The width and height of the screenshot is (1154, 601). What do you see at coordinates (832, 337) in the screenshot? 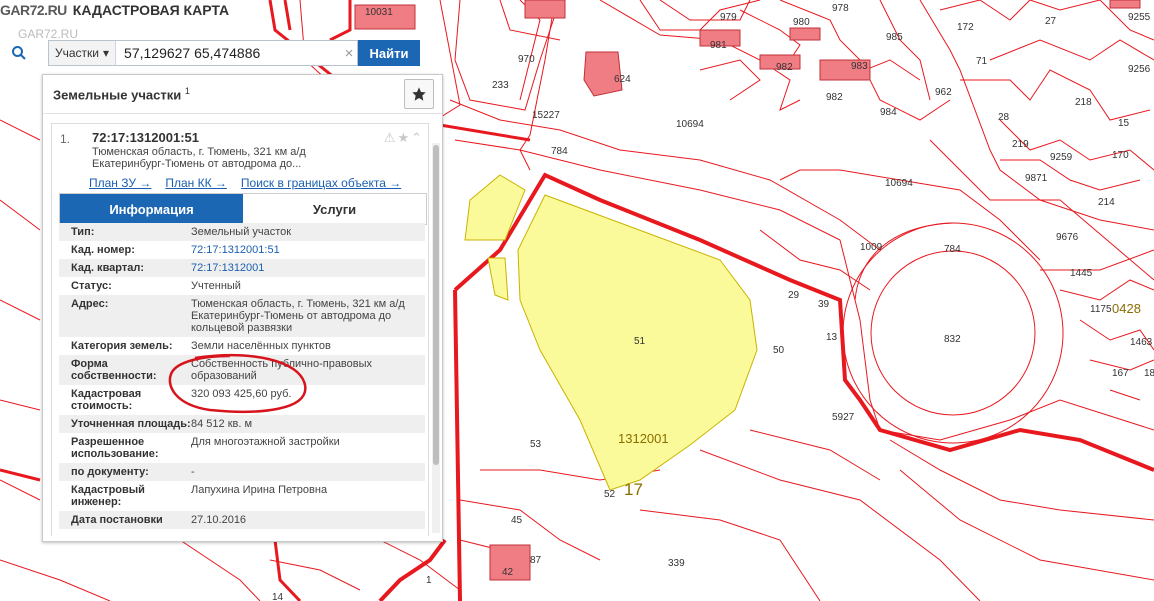
I see `map-label-13: 13` at bounding box center [832, 337].